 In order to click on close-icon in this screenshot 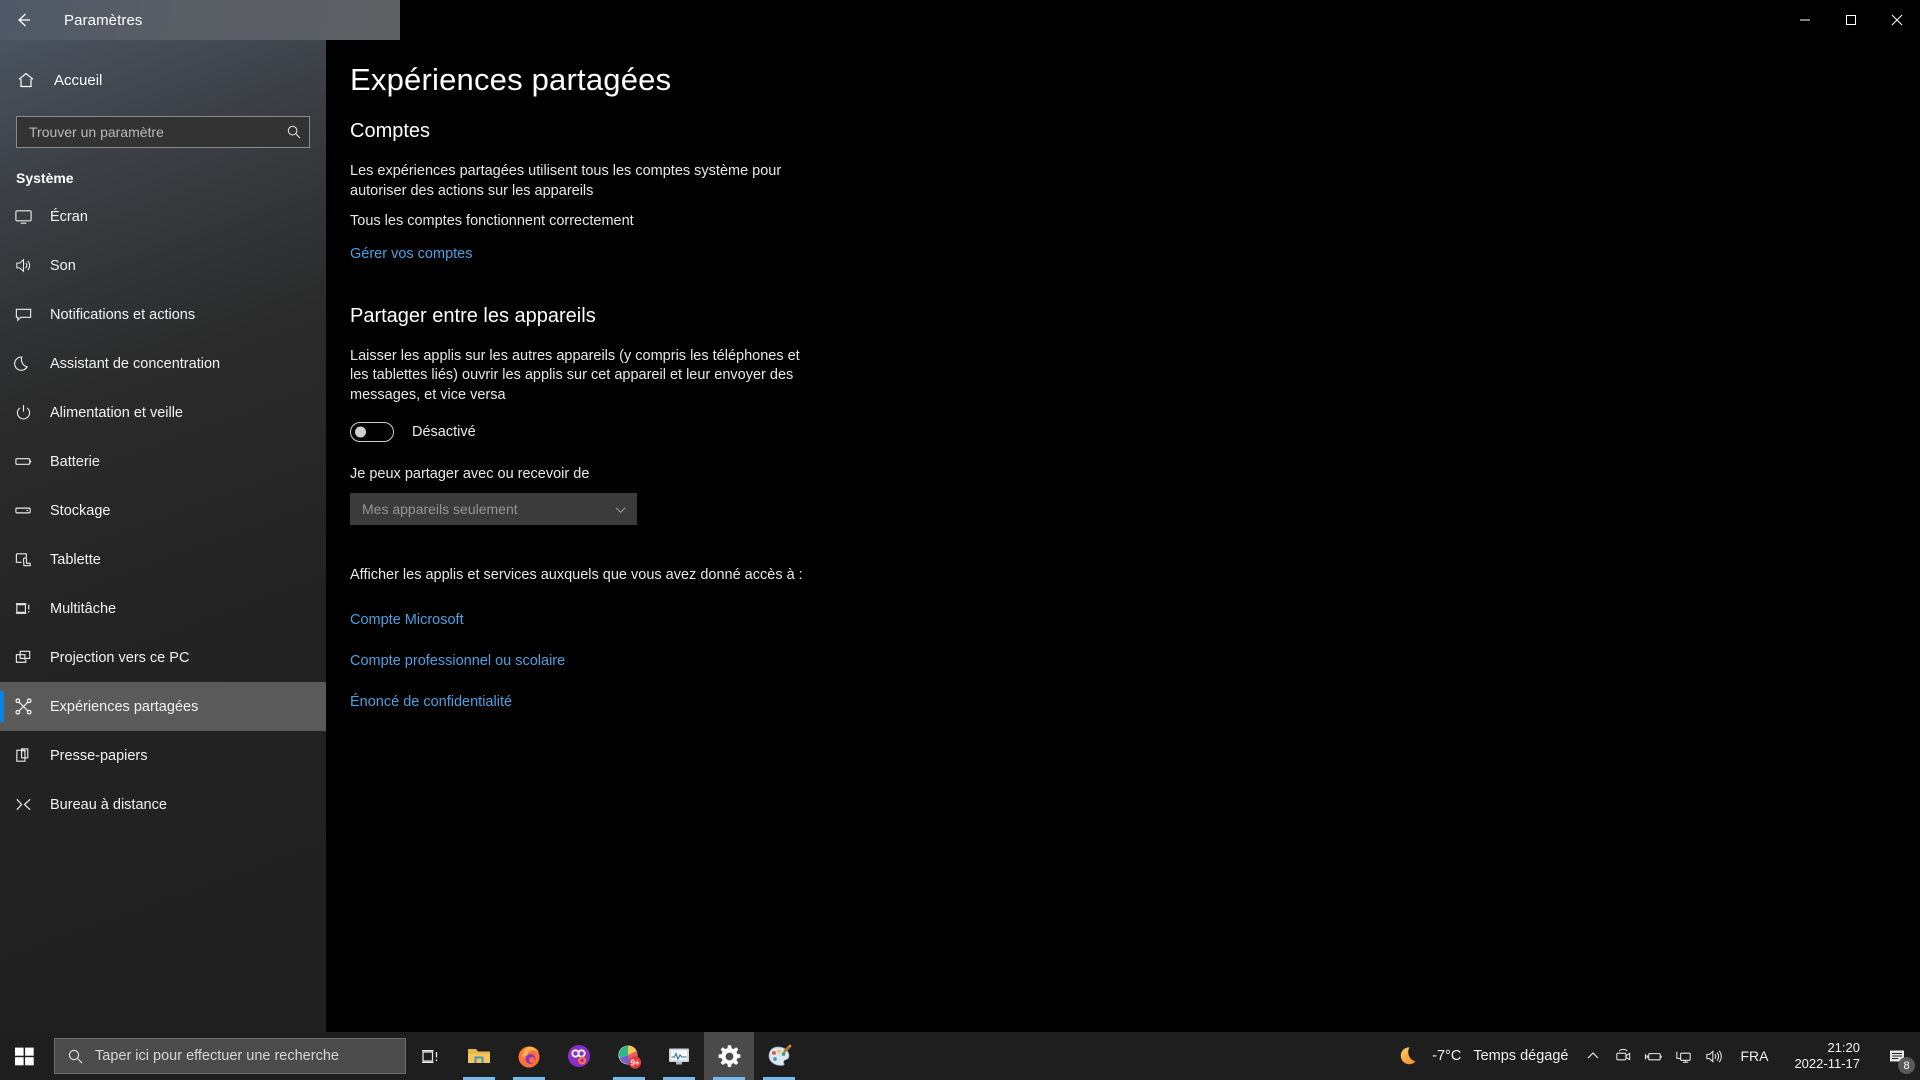, I will do `click(1897, 20)`.